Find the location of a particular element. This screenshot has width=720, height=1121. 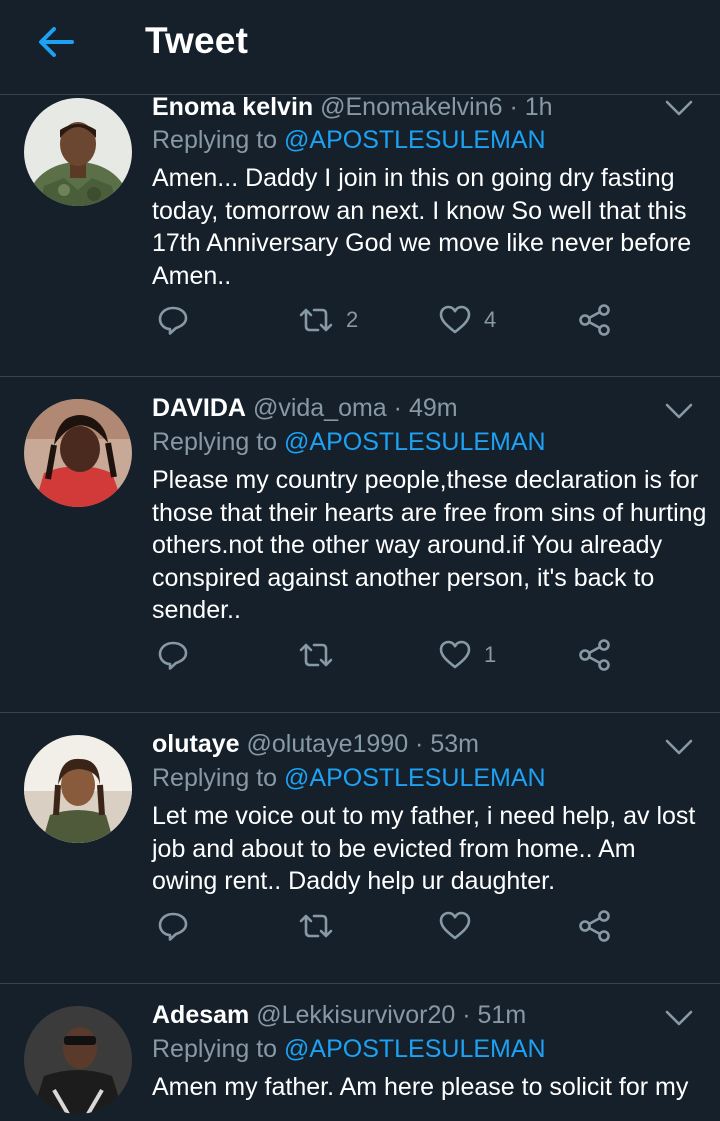

like-button is located at coordinates (461, 926).